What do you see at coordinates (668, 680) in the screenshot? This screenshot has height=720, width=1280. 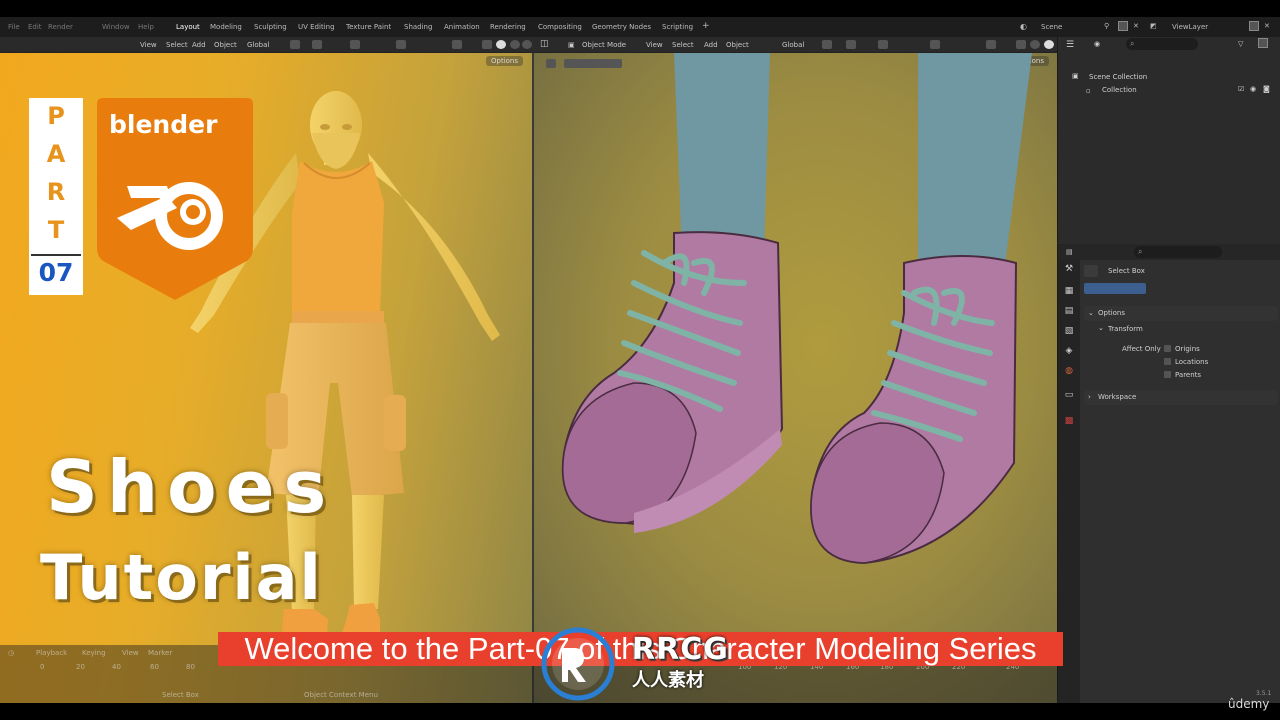 I see `watermark-subtext: 人人素材` at bounding box center [668, 680].